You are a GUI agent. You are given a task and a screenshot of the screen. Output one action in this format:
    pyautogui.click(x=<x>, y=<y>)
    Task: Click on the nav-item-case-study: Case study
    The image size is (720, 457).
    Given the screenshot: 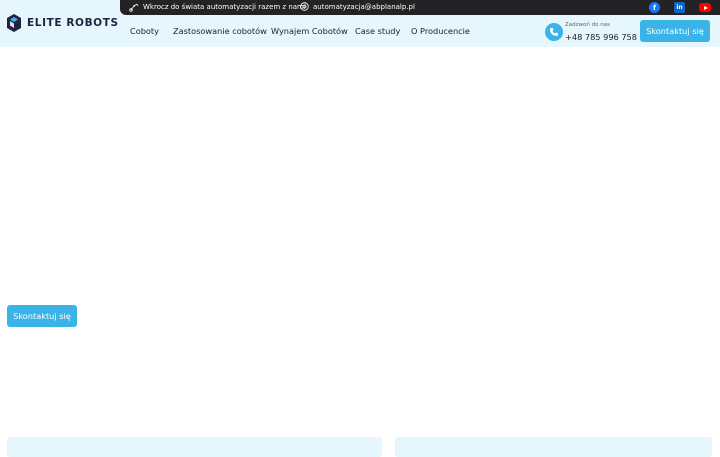 What is the action you would take?
    pyautogui.click(x=377, y=31)
    